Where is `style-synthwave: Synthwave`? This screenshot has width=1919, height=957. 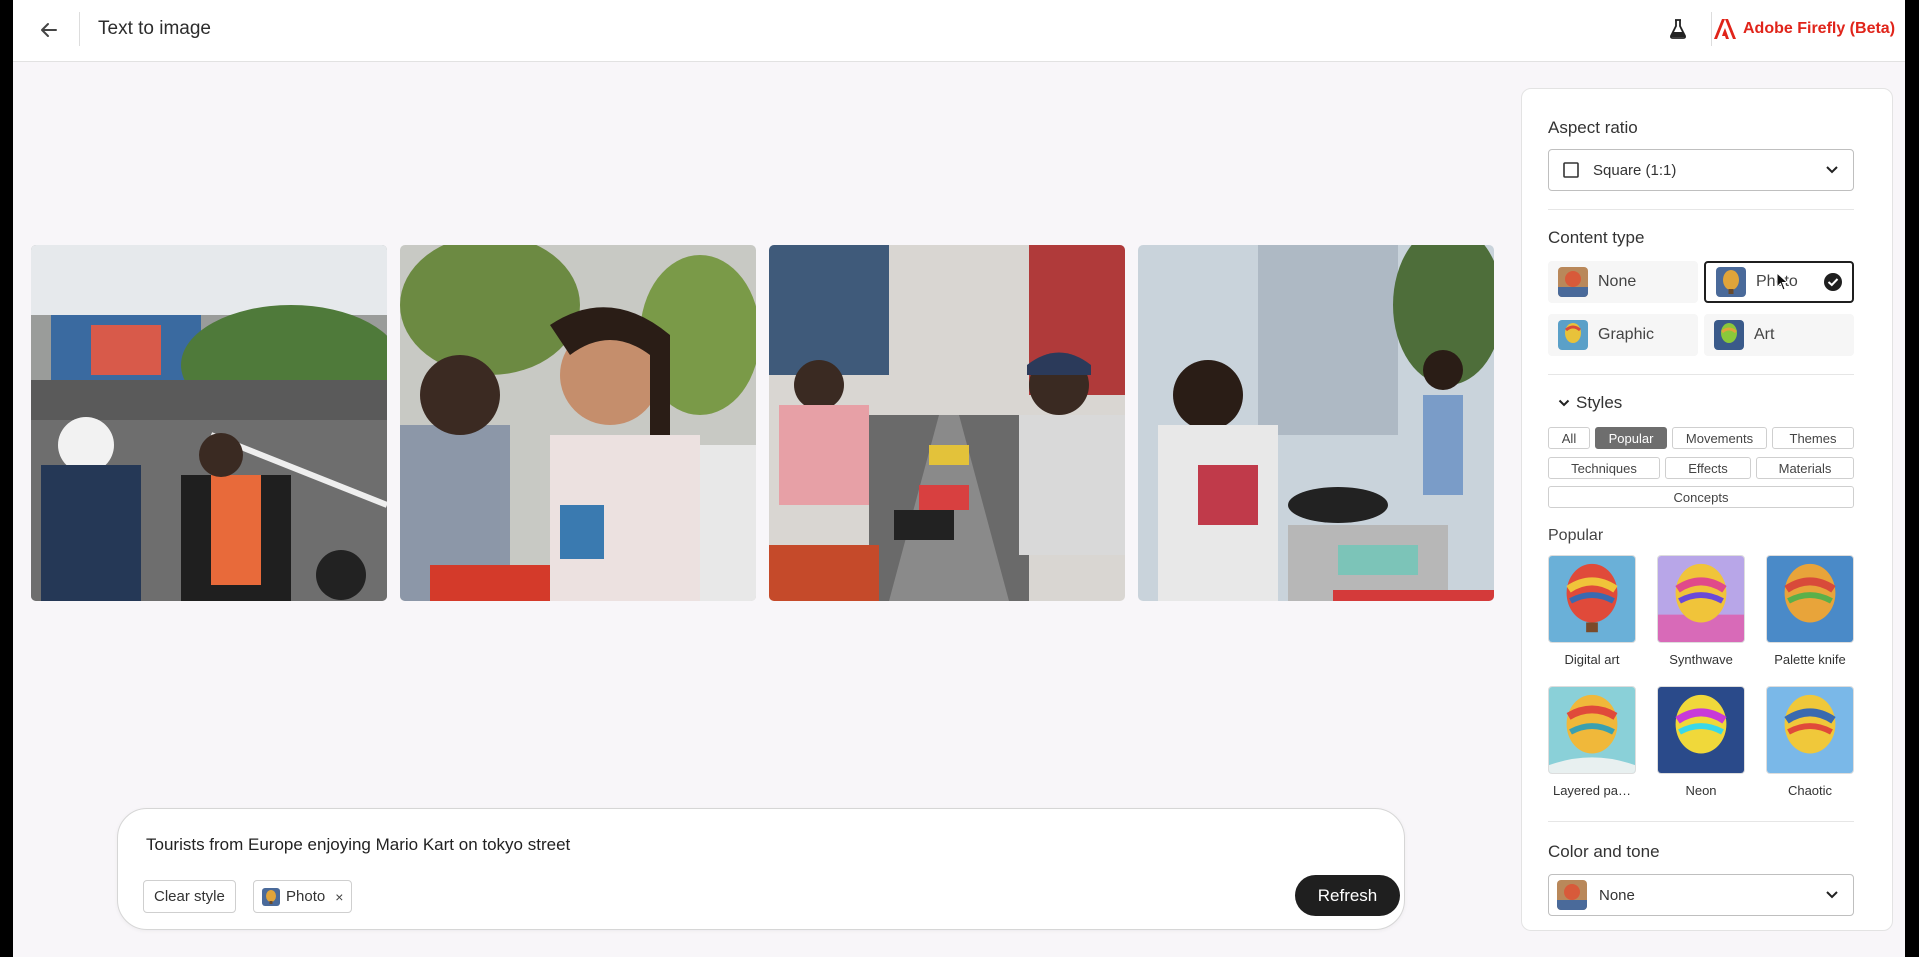 style-synthwave: Synthwave is located at coordinates (1701, 611).